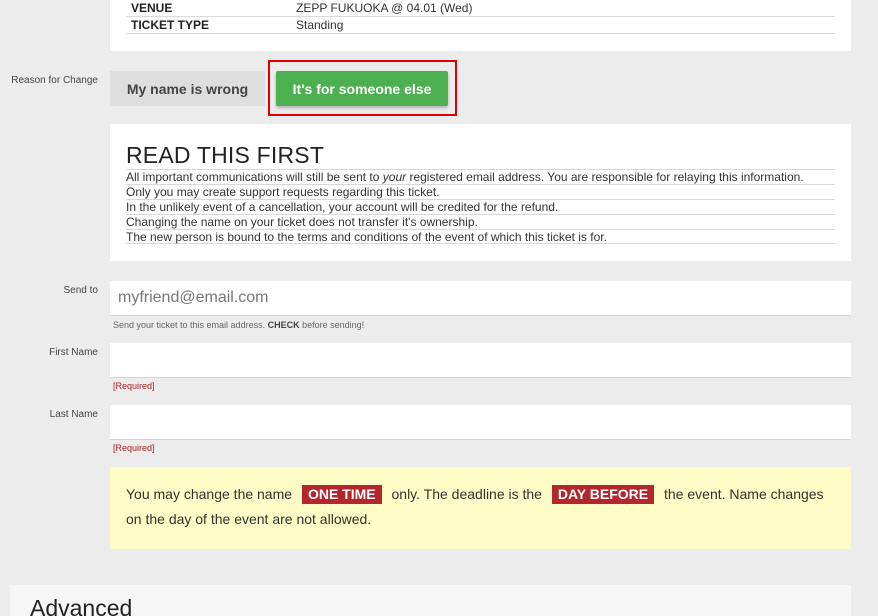 Image resolution: width=878 pixels, height=616 pixels. I want to click on advanced-panel: Advanced, so click(430, 600).